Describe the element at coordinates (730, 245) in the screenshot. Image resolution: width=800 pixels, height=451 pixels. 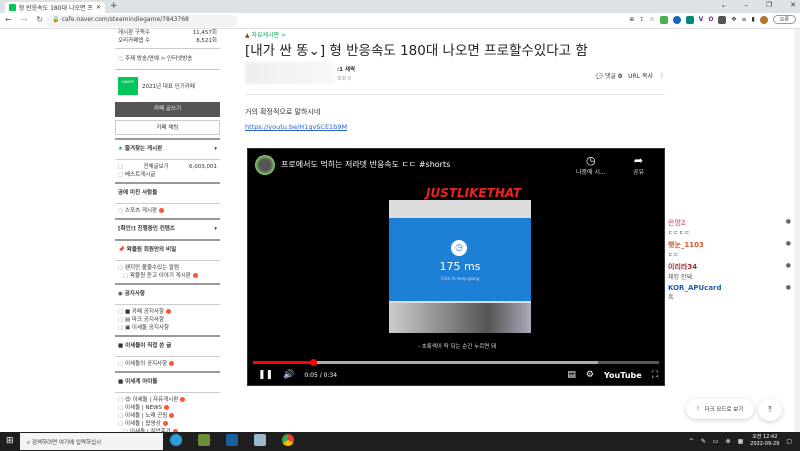
I see `chat-username: 햇눈_1103` at that location.